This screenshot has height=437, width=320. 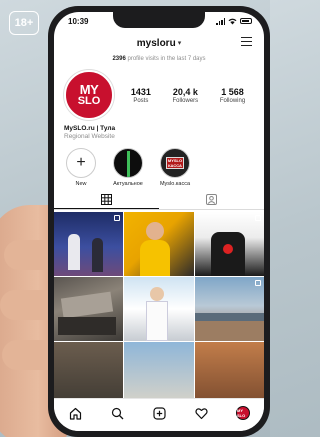 I want to click on profile-header: mysloru ▾, so click(x=159, y=43).